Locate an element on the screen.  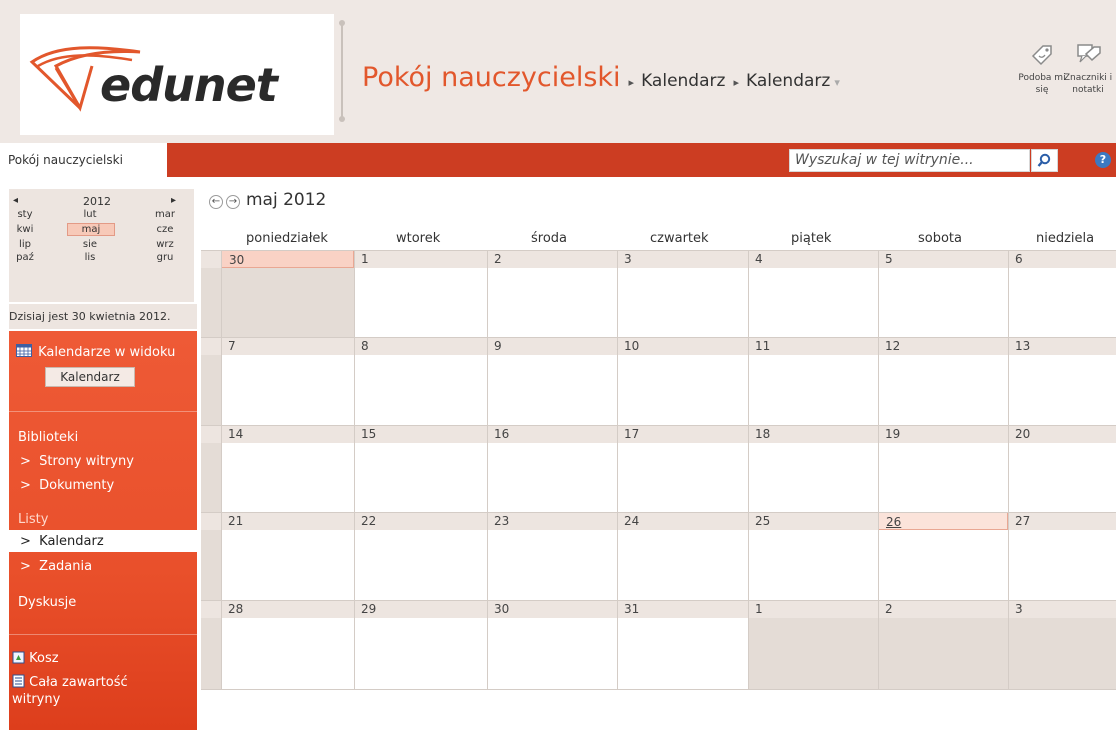
day-number: 31 is located at coordinates (682, 609).